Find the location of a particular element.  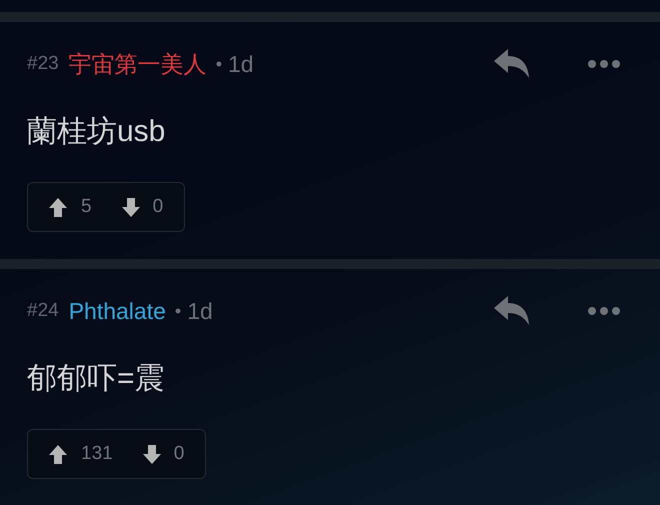

comment-text: 郁郁吓=震 is located at coordinates (96, 379).